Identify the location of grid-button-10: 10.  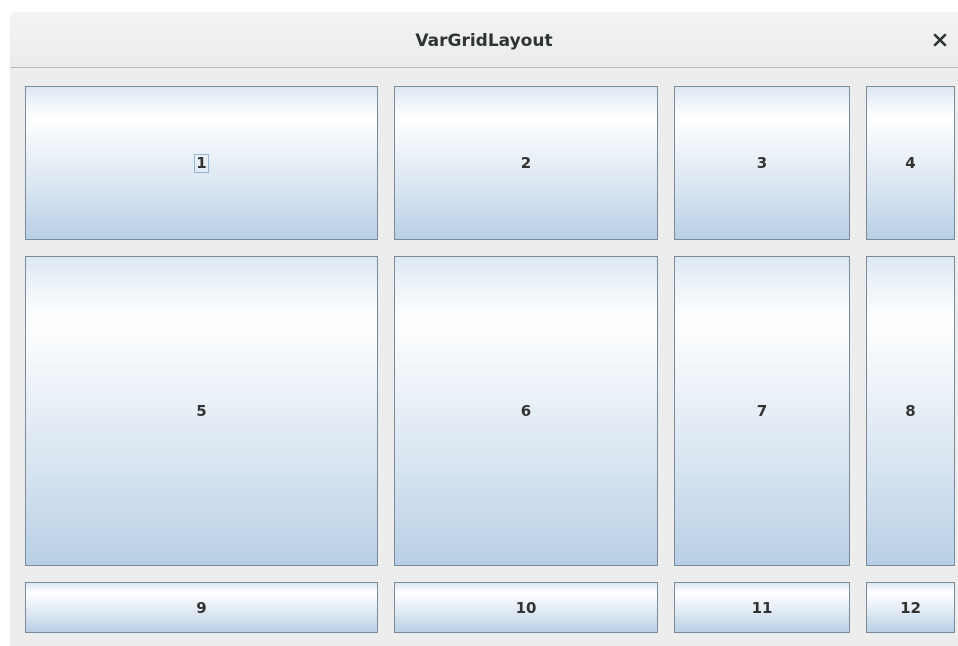
(526, 607).